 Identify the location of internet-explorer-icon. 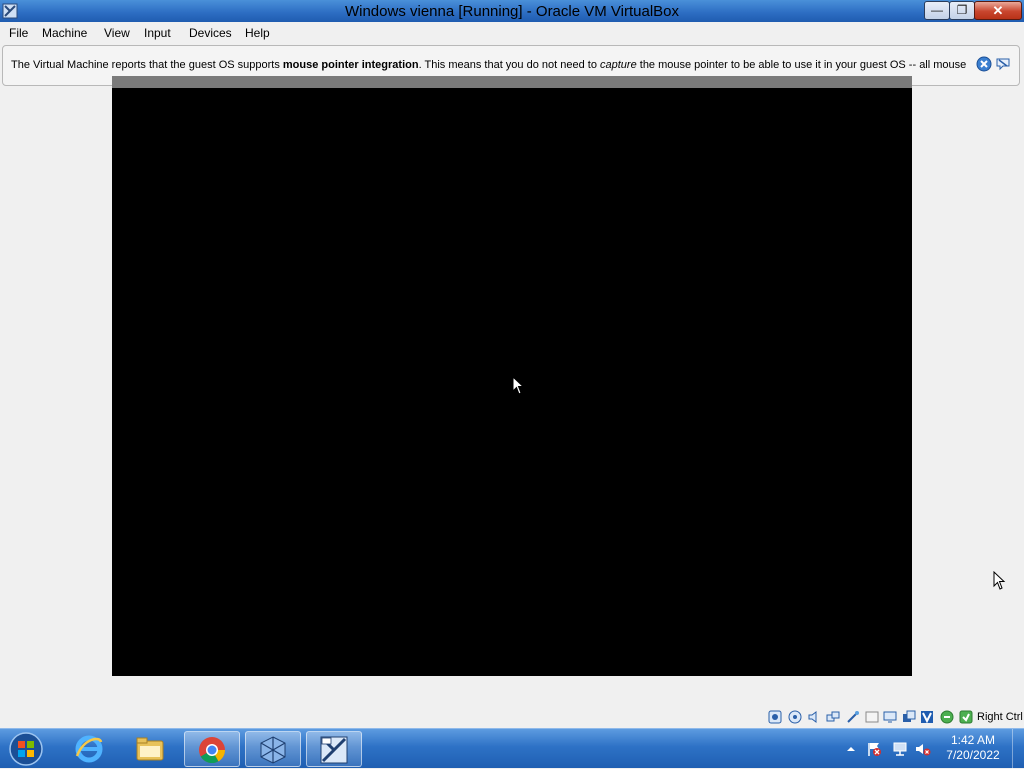
(89, 749).